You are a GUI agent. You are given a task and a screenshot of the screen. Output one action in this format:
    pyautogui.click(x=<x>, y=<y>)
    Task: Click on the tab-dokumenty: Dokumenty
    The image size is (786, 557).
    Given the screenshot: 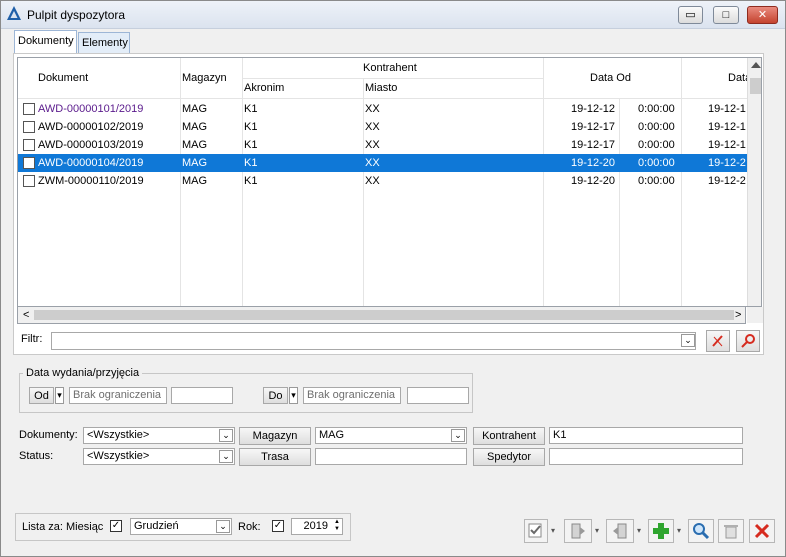 What is the action you would take?
    pyautogui.click(x=45, y=42)
    